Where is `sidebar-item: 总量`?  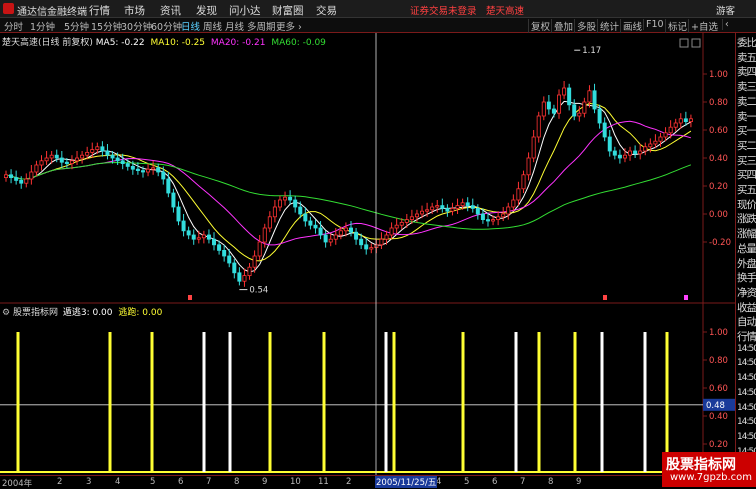
sidebar-item: 总量 is located at coordinates (746, 248).